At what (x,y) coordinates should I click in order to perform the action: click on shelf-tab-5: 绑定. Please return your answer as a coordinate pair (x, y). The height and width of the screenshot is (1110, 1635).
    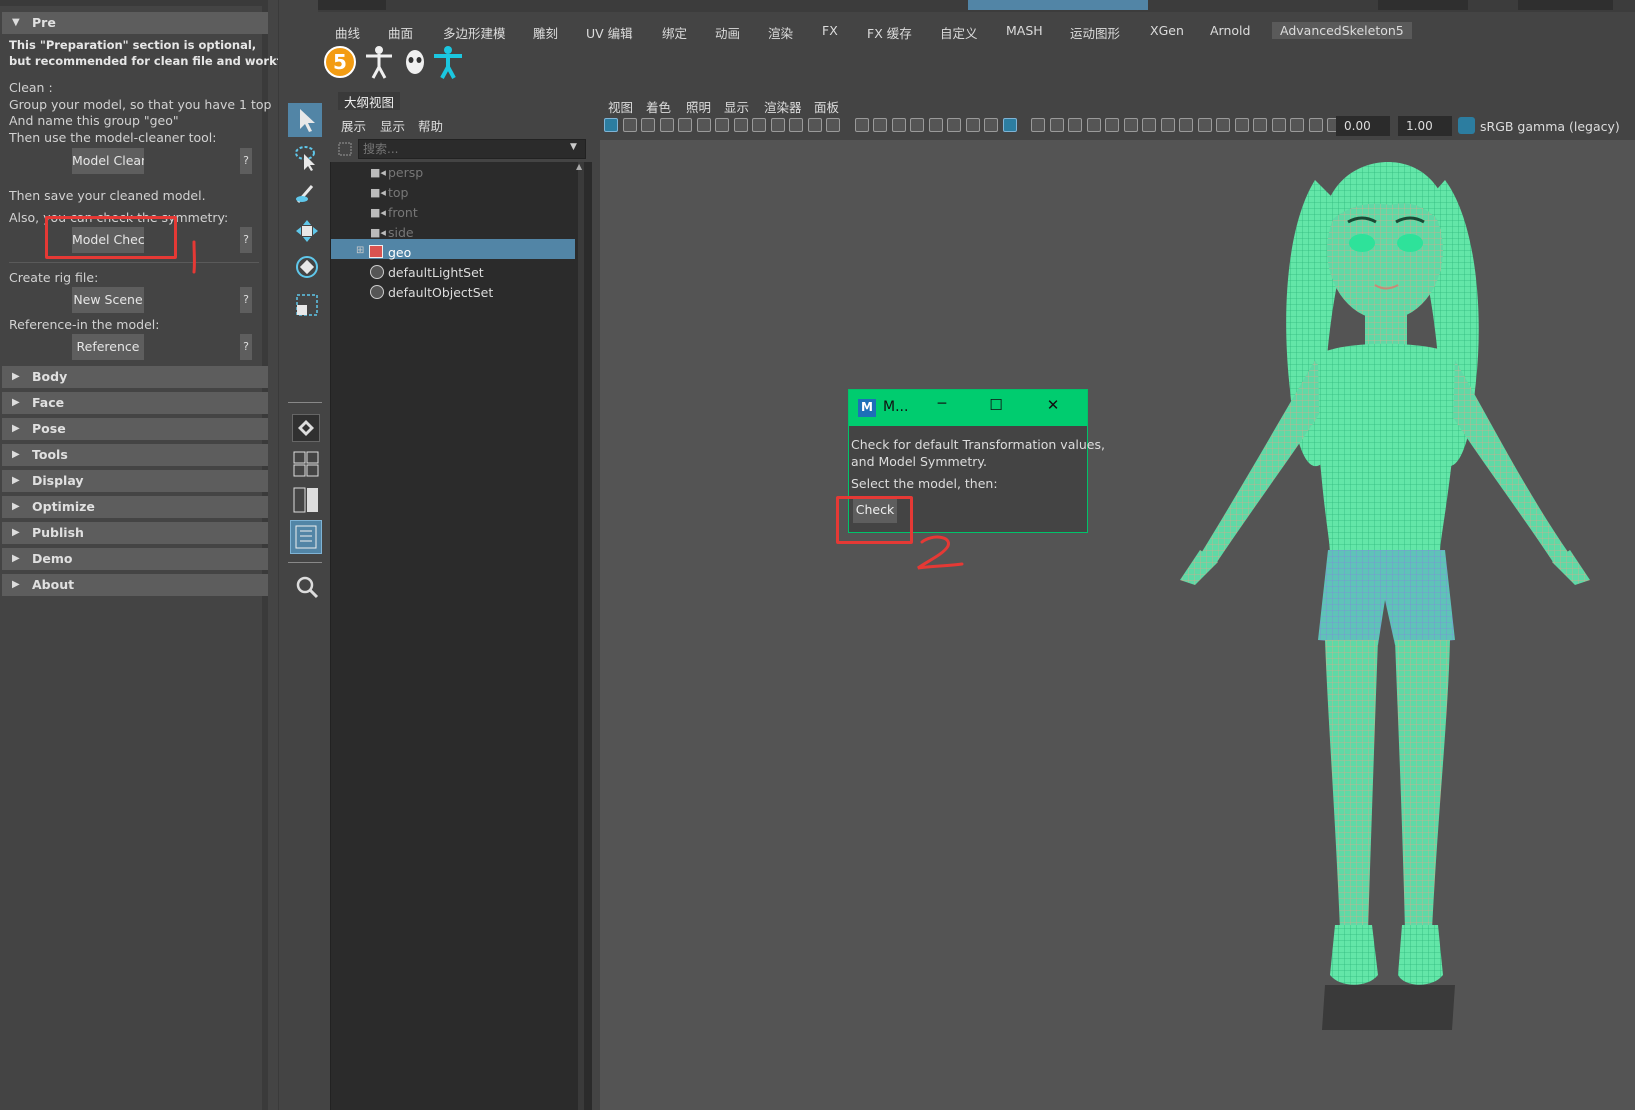
    Looking at the image, I should click on (674, 32).